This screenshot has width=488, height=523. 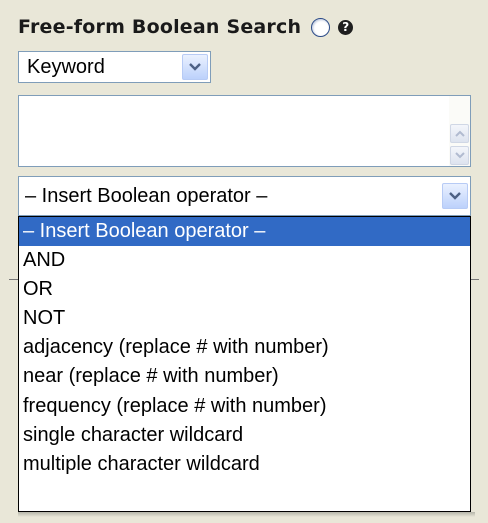 What do you see at coordinates (244, 289) in the screenshot?
I see `dropdown-option: OR` at bounding box center [244, 289].